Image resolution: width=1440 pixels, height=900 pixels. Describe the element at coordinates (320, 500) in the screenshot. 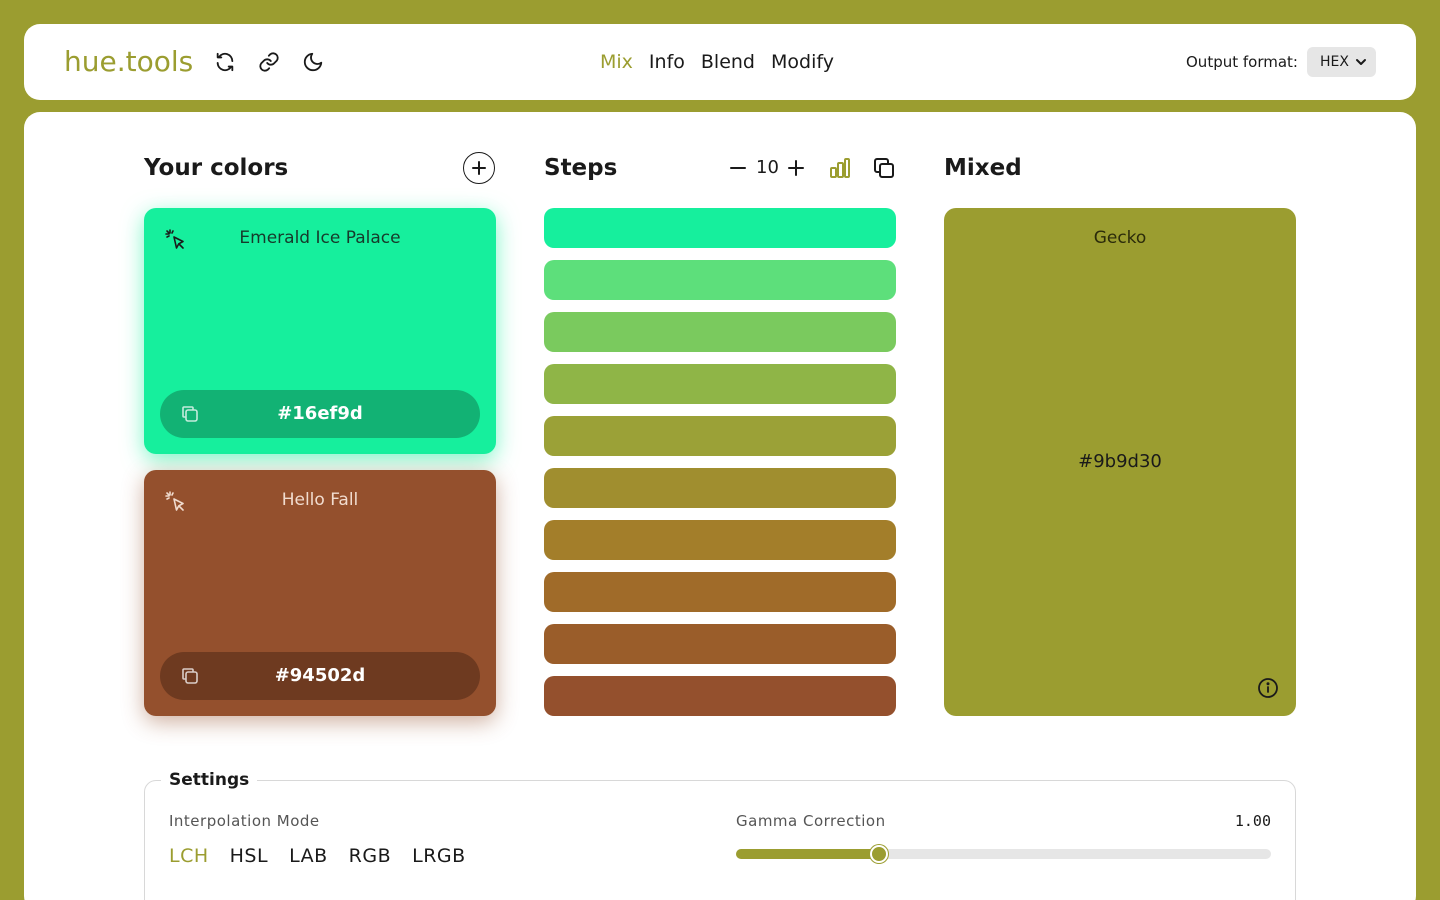

I see `color-name: Hello Fall` at that location.